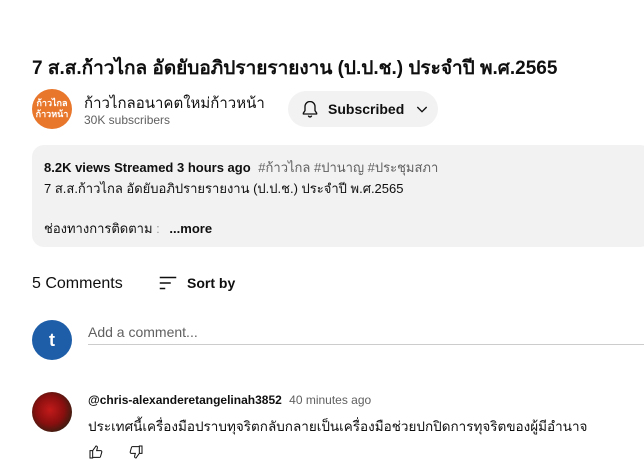 The width and height of the screenshot is (644, 460). Describe the element at coordinates (366, 109) in the screenshot. I see `subscribed-label: Subscribed` at that location.